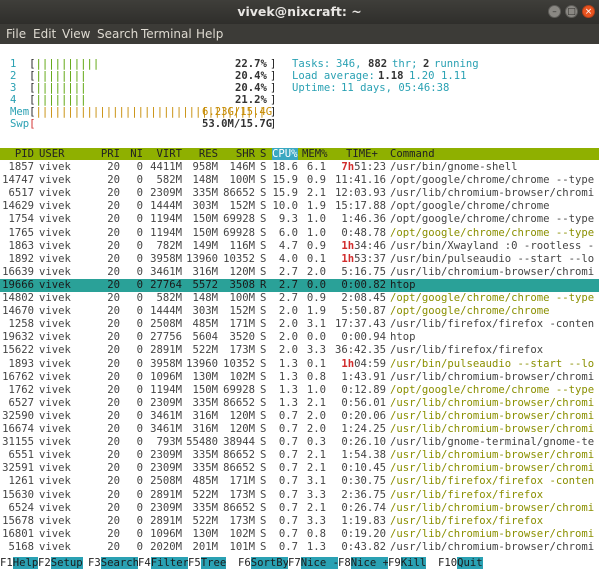 This screenshot has width=599, height=570. Describe the element at coordinates (571, 11) in the screenshot. I see `maximize-button: □` at that location.